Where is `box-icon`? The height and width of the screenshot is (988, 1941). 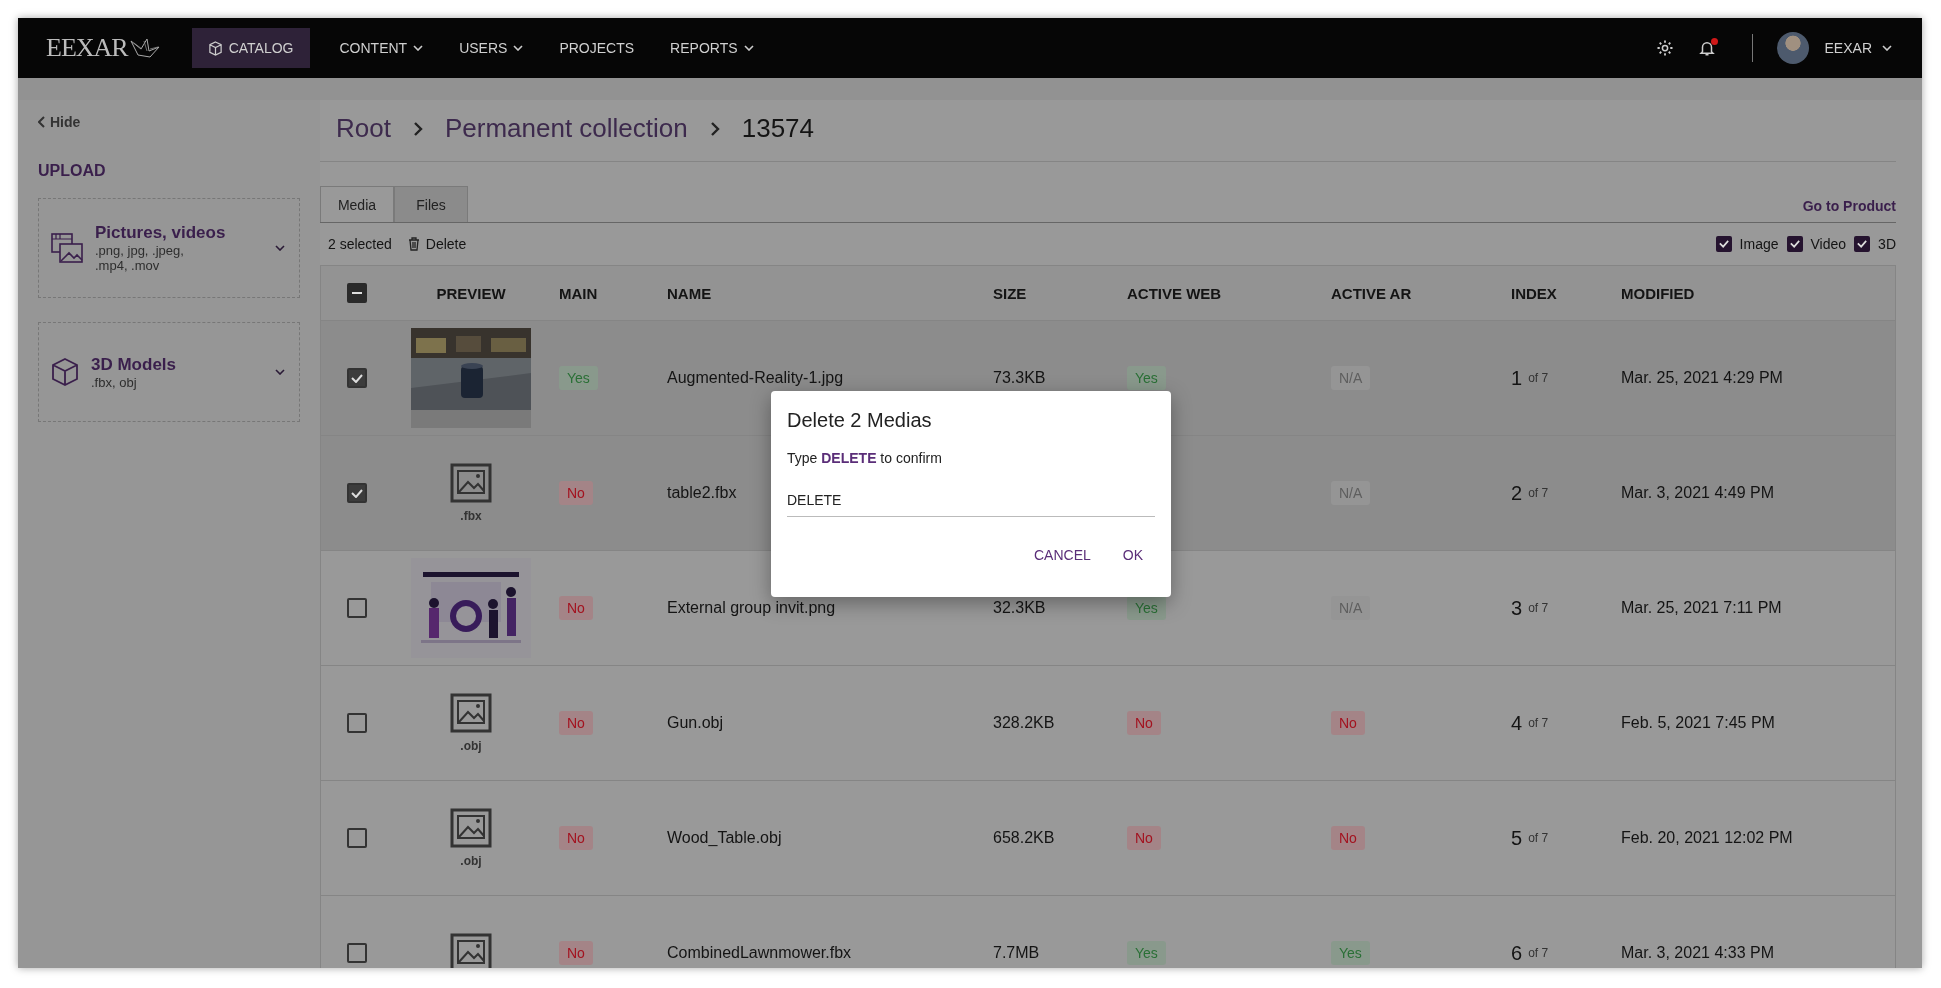
box-icon is located at coordinates (215, 48).